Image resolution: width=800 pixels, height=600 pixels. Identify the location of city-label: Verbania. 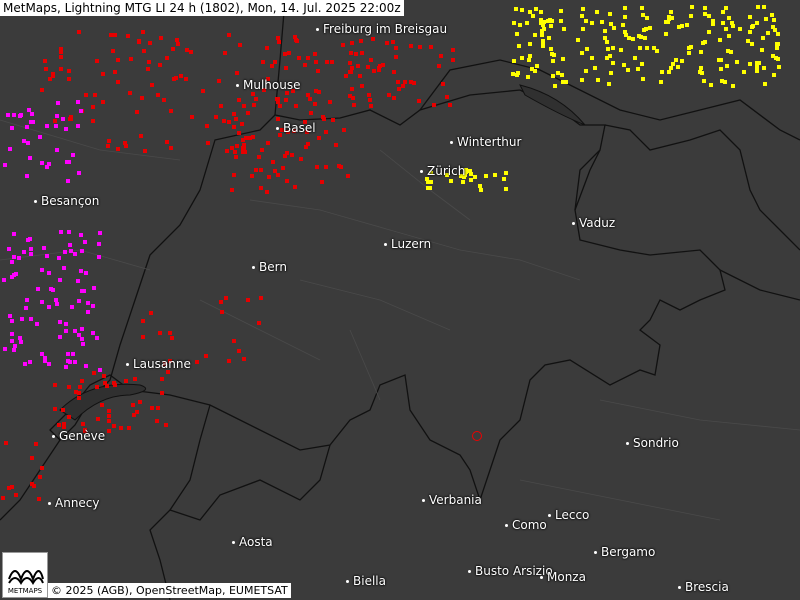
(452, 500).